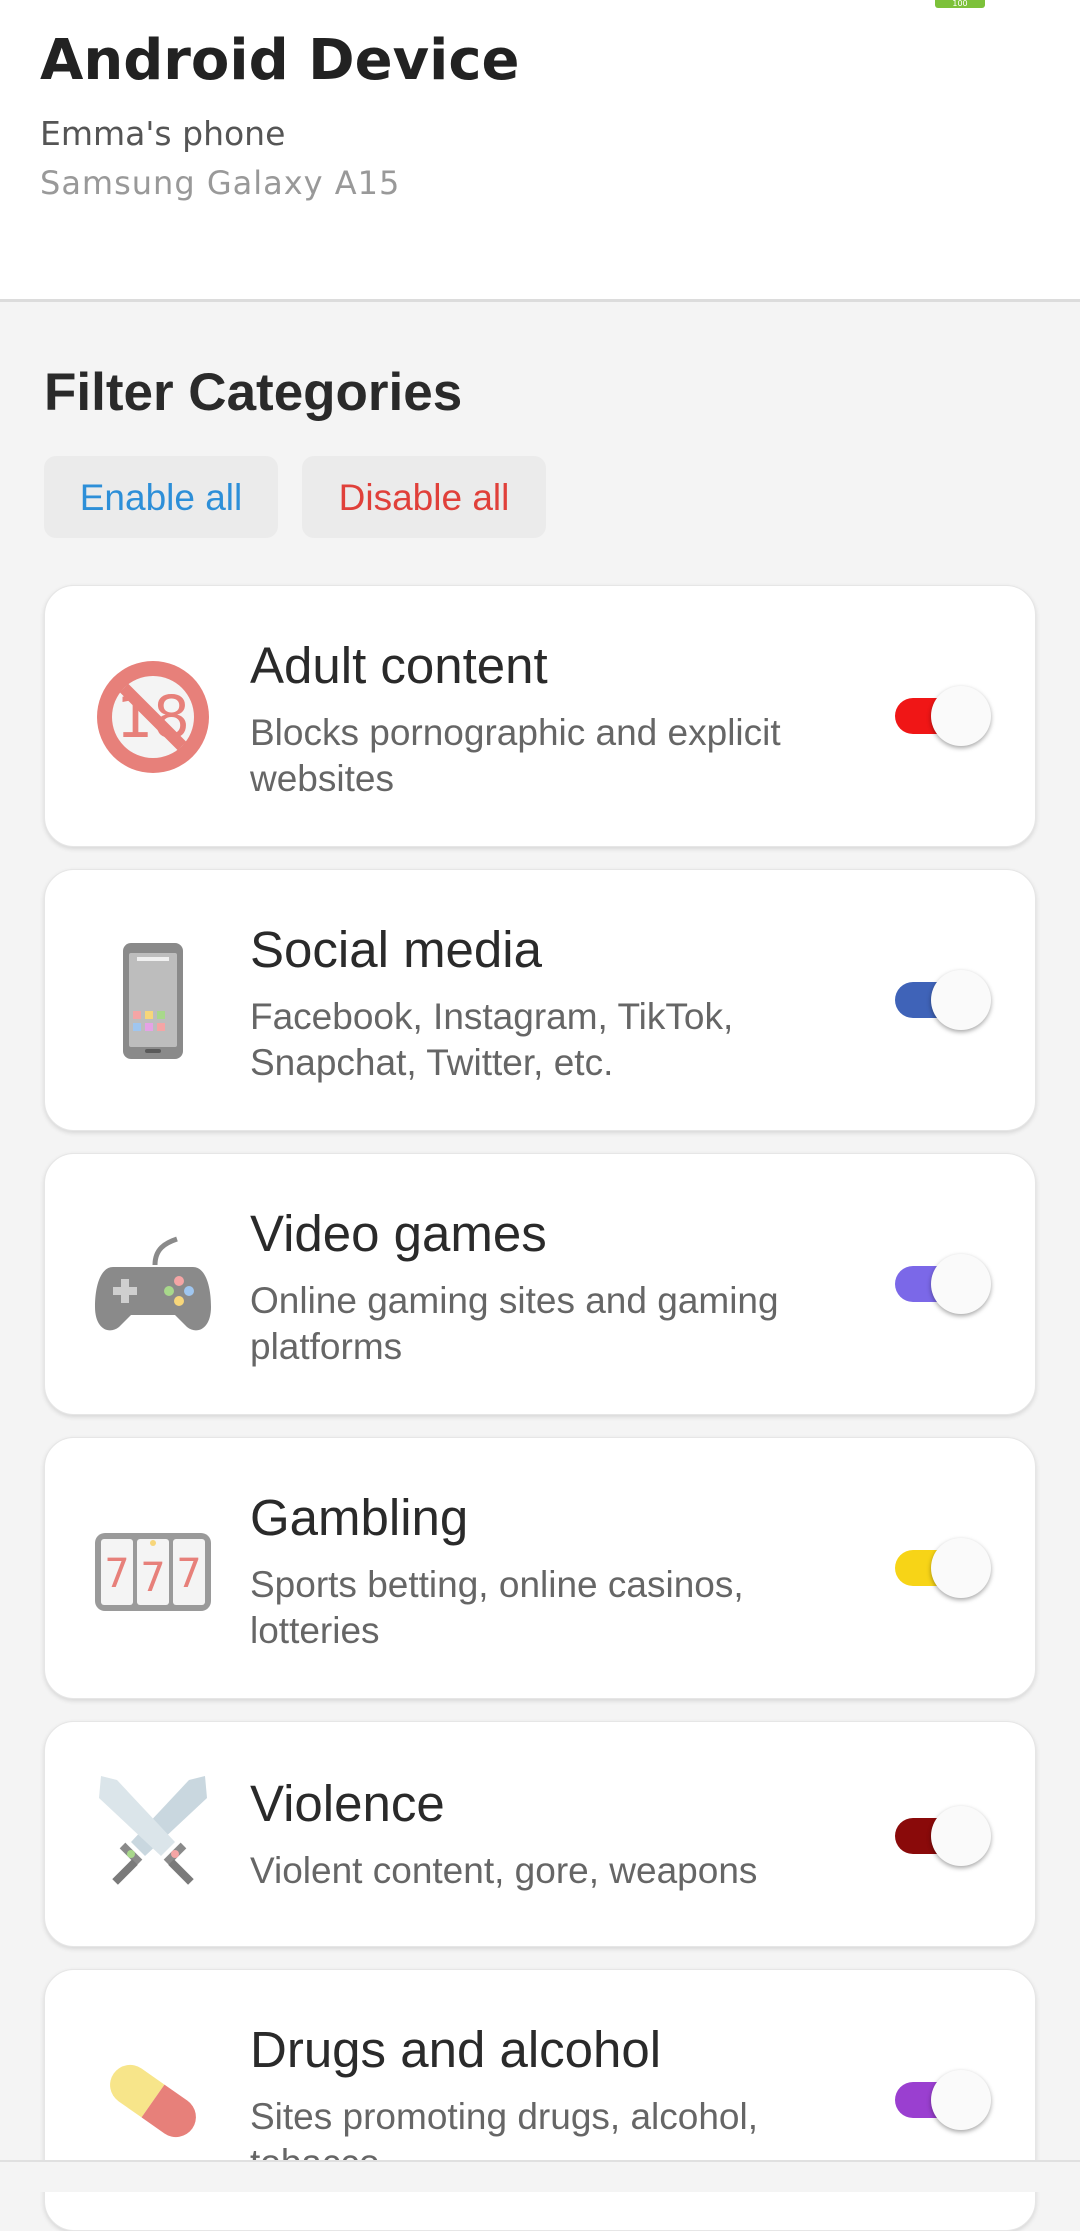  I want to click on video-games-toggle, so click(943, 1284).